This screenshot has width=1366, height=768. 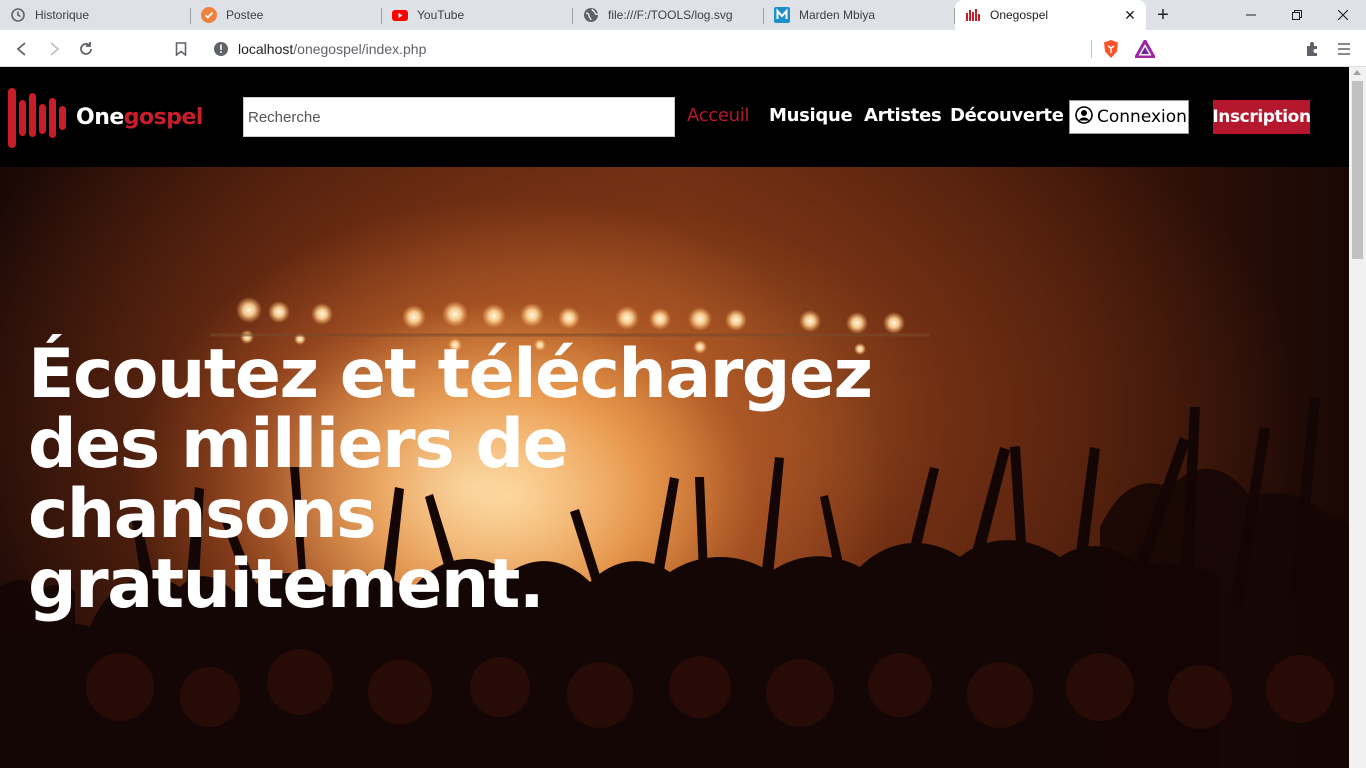 I want to click on close-window-icon, so click(x=1343, y=15).